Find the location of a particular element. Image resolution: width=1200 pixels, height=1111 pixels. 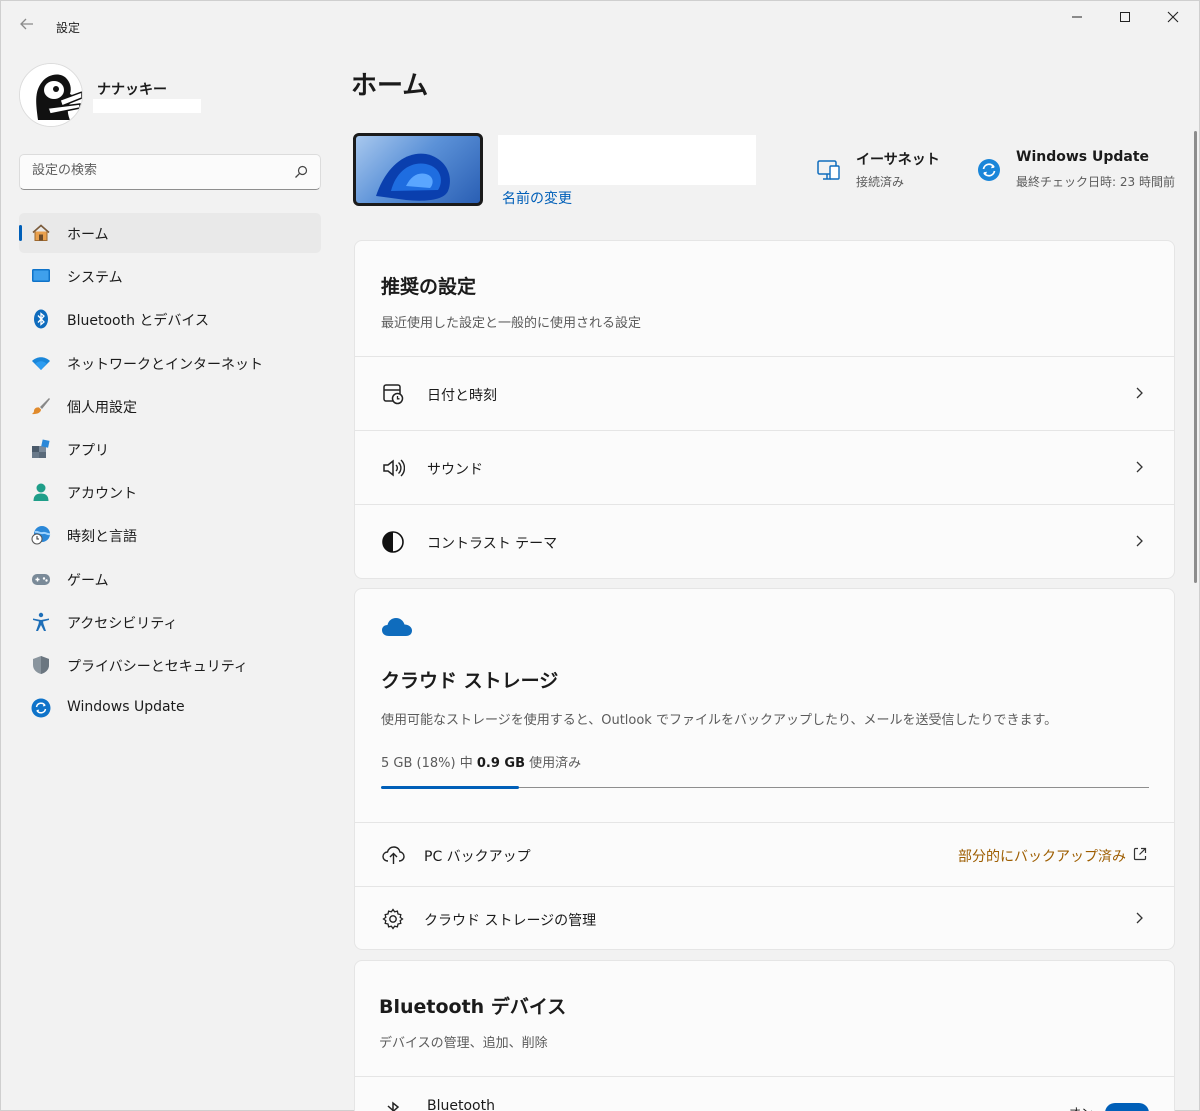

shield-icon is located at coordinates (41, 664).